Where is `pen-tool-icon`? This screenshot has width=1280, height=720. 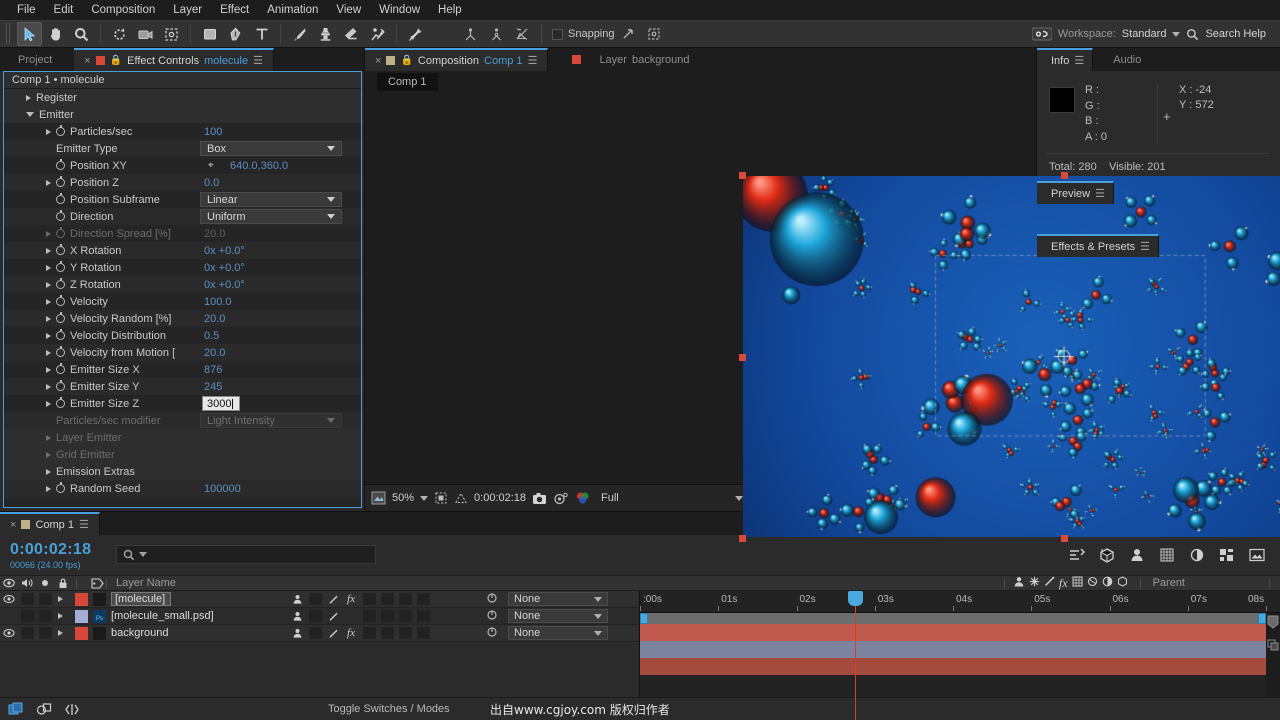
pen-tool-icon is located at coordinates (235, 34).